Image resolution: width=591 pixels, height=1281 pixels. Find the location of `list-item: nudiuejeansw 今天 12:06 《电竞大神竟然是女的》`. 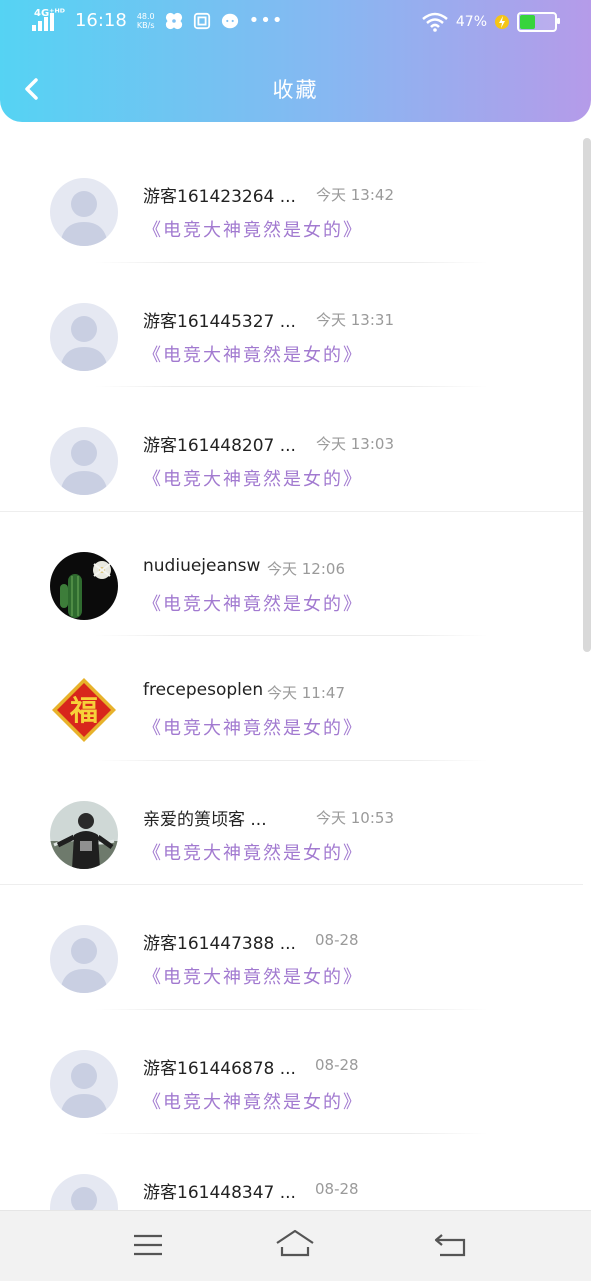

list-item: nudiuejeansw 今天 12:06 《电竞大神竟然是女的》 is located at coordinates (291, 574).